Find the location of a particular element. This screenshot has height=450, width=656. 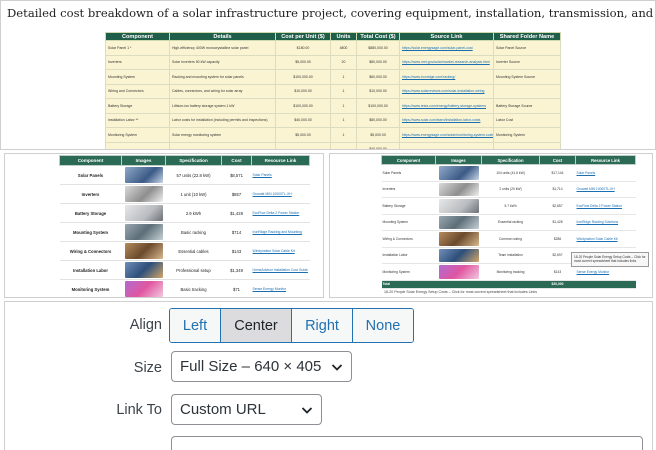

align-right-button: Right is located at coordinates (322, 325).